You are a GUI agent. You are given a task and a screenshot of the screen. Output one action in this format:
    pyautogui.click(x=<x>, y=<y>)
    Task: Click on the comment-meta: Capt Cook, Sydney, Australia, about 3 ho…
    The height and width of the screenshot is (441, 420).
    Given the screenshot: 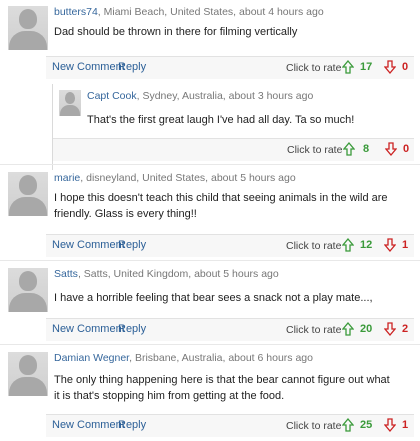 What is the action you would take?
    pyautogui.click(x=200, y=96)
    